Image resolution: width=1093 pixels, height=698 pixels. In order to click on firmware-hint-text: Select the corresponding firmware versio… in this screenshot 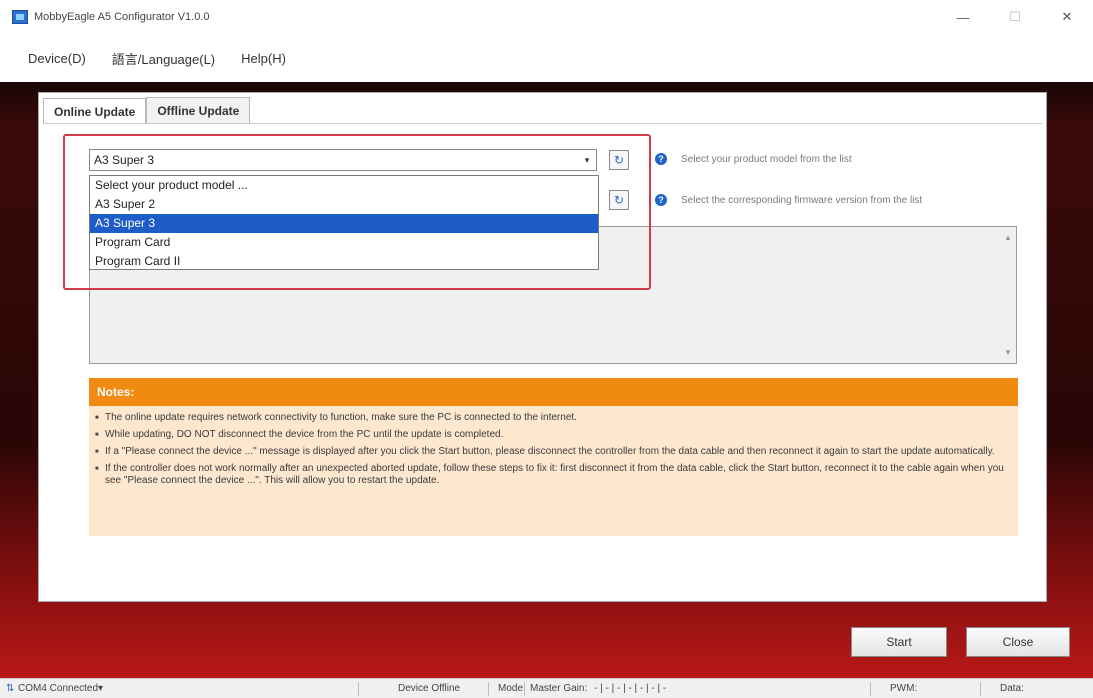, I will do `click(802, 200)`.